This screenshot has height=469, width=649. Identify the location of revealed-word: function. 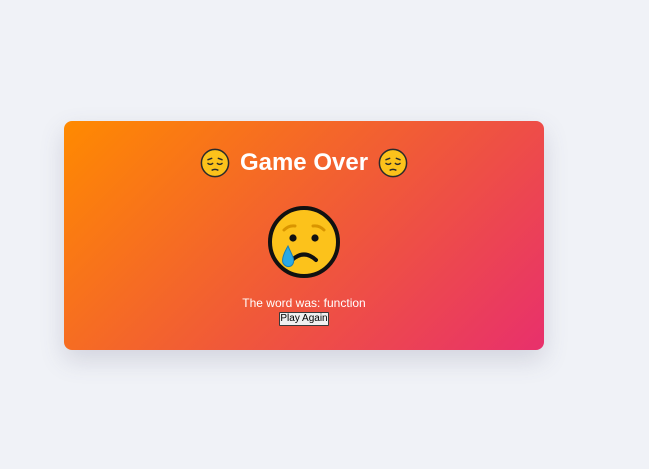
(344, 303).